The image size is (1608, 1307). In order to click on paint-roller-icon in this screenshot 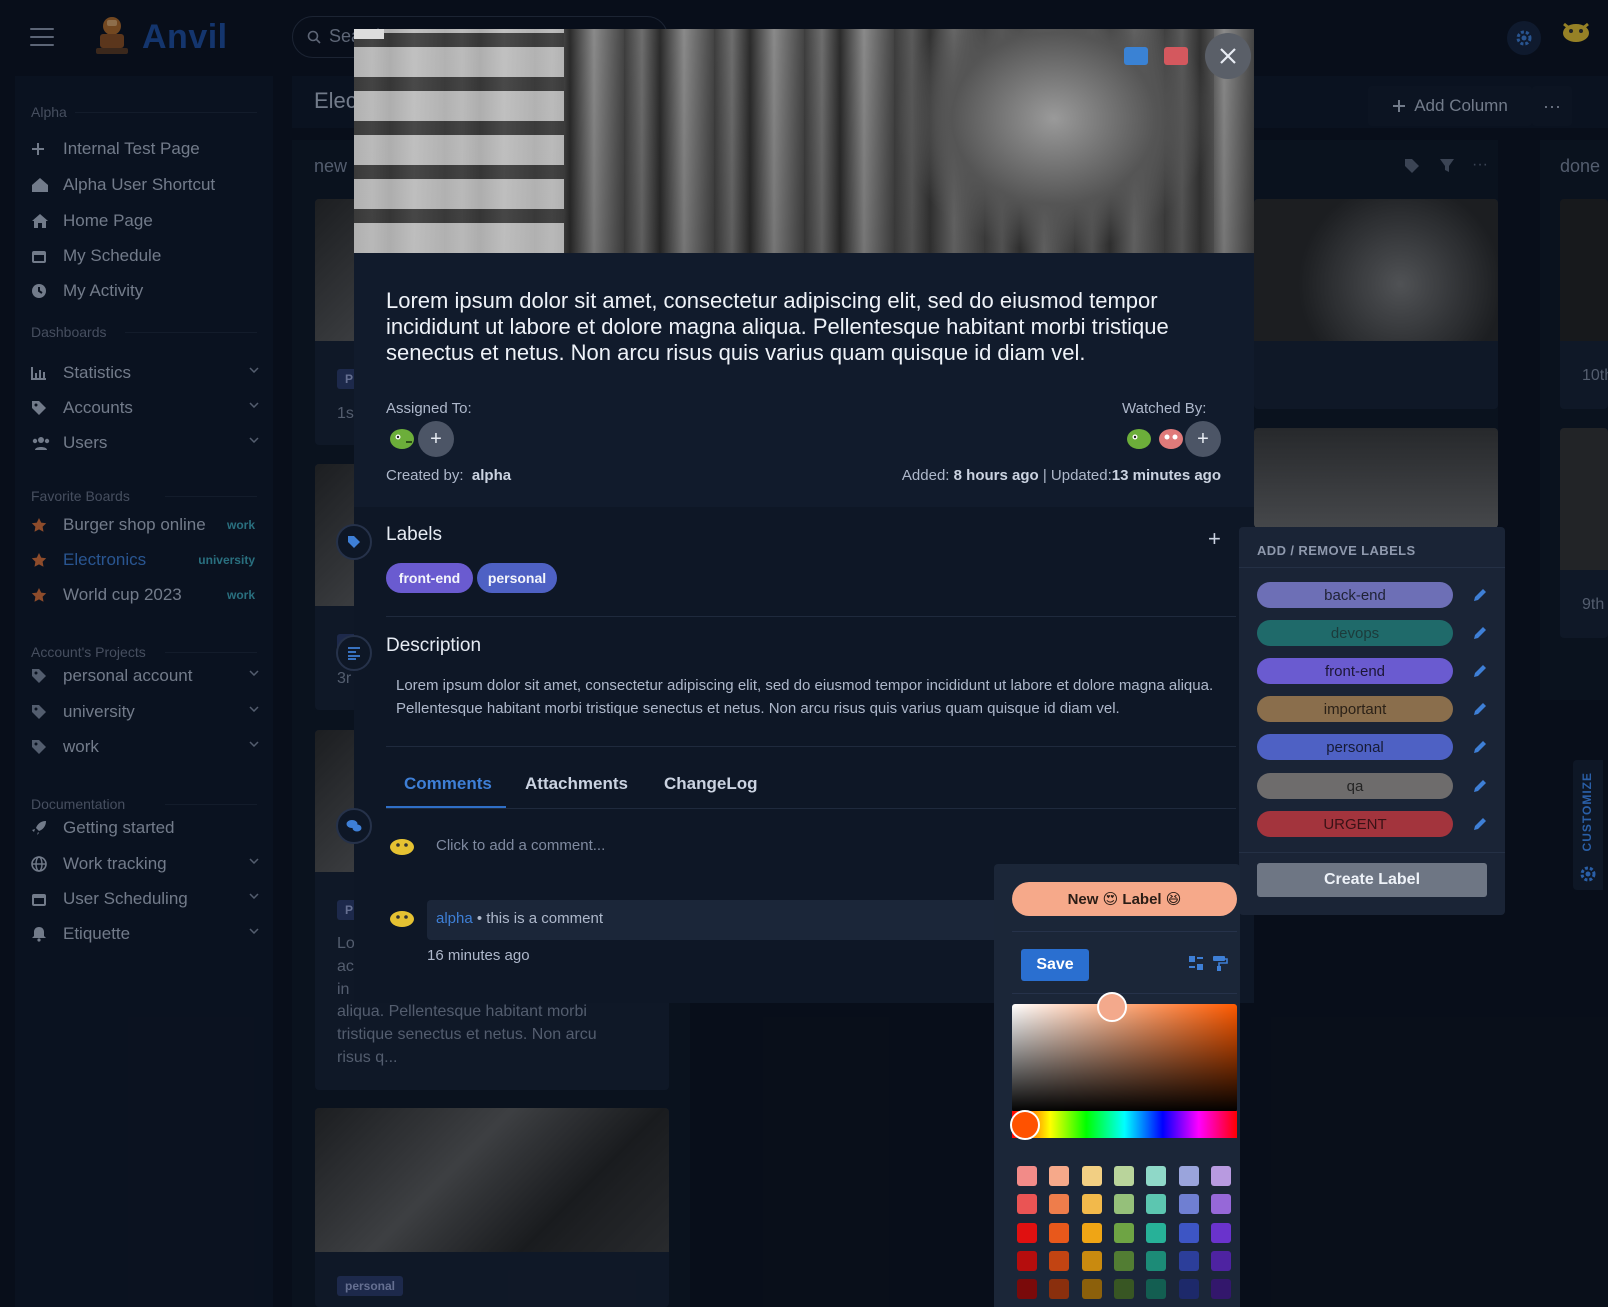, I will do `click(1220, 963)`.